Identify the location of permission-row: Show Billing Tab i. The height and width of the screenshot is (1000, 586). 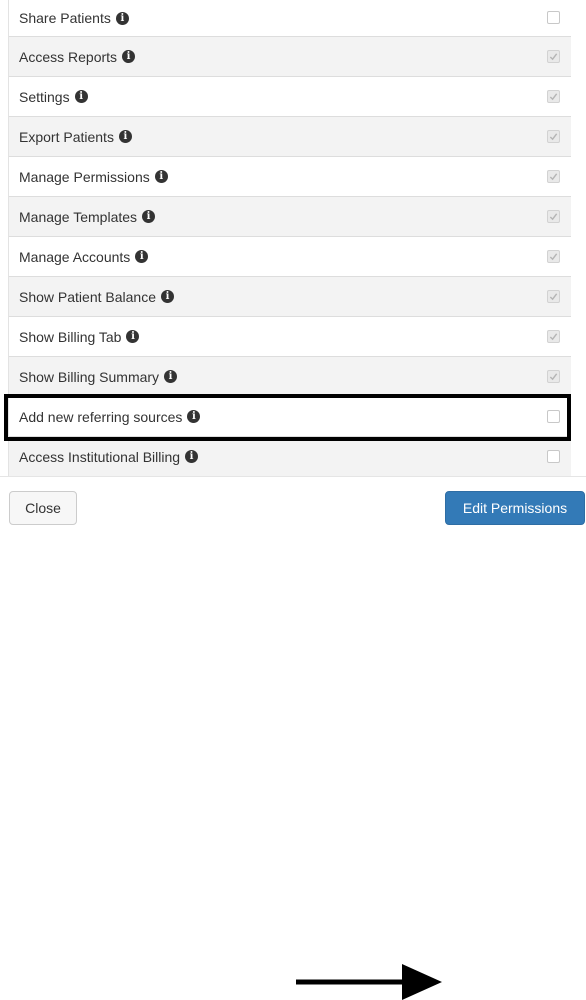
(290, 337).